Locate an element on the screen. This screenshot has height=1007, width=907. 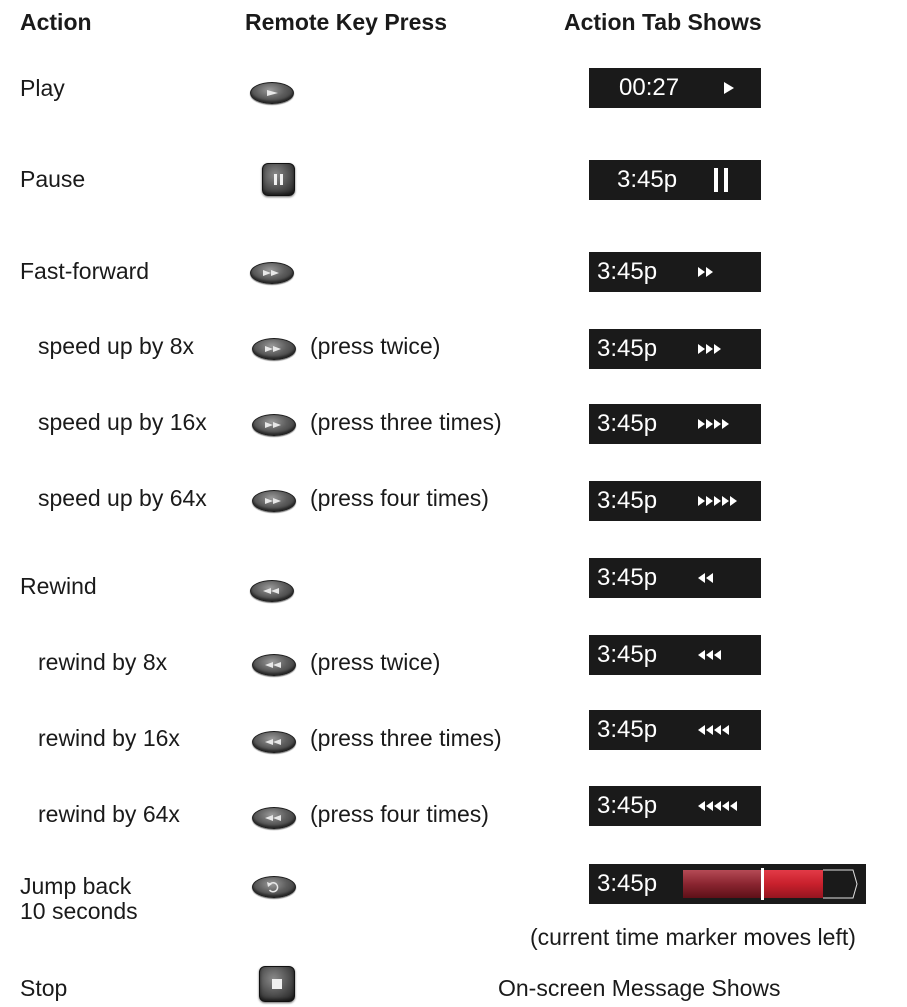
rewind-16x-action-tab: 3:45p is located at coordinates (675, 730).